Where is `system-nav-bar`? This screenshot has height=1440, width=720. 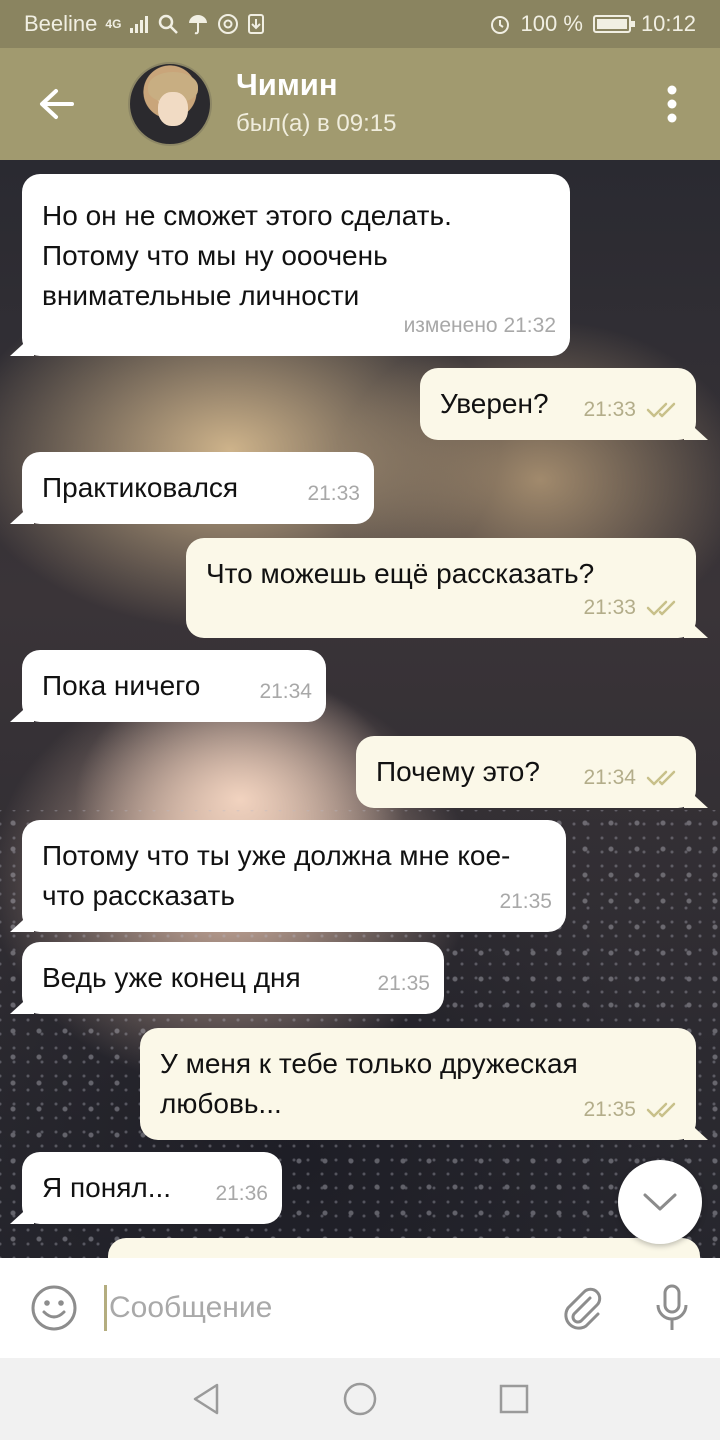
system-nav-bar is located at coordinates (360, 1399).